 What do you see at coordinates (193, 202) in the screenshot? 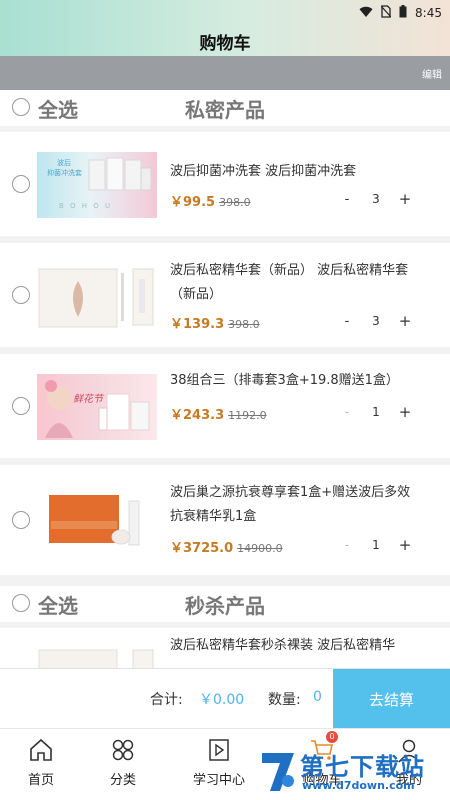
I see `current-price: ￥99.5` at bounding box center [193, 202].